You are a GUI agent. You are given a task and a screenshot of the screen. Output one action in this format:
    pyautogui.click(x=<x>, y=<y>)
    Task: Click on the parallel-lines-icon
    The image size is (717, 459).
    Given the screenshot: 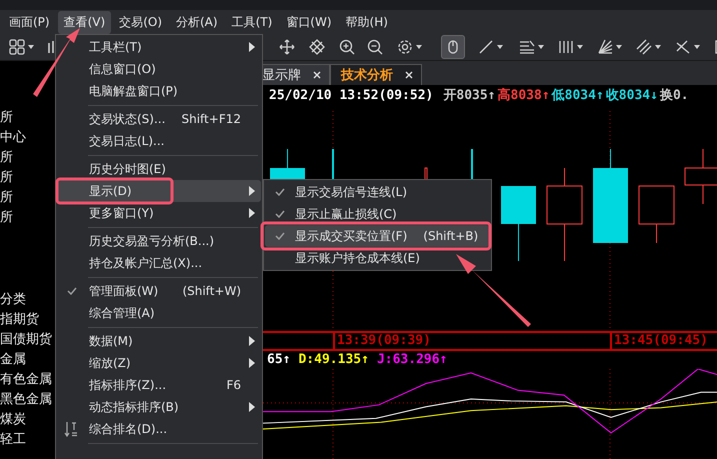 What is the action you would take?
    pyautogui.click(x=644, y=47)
    